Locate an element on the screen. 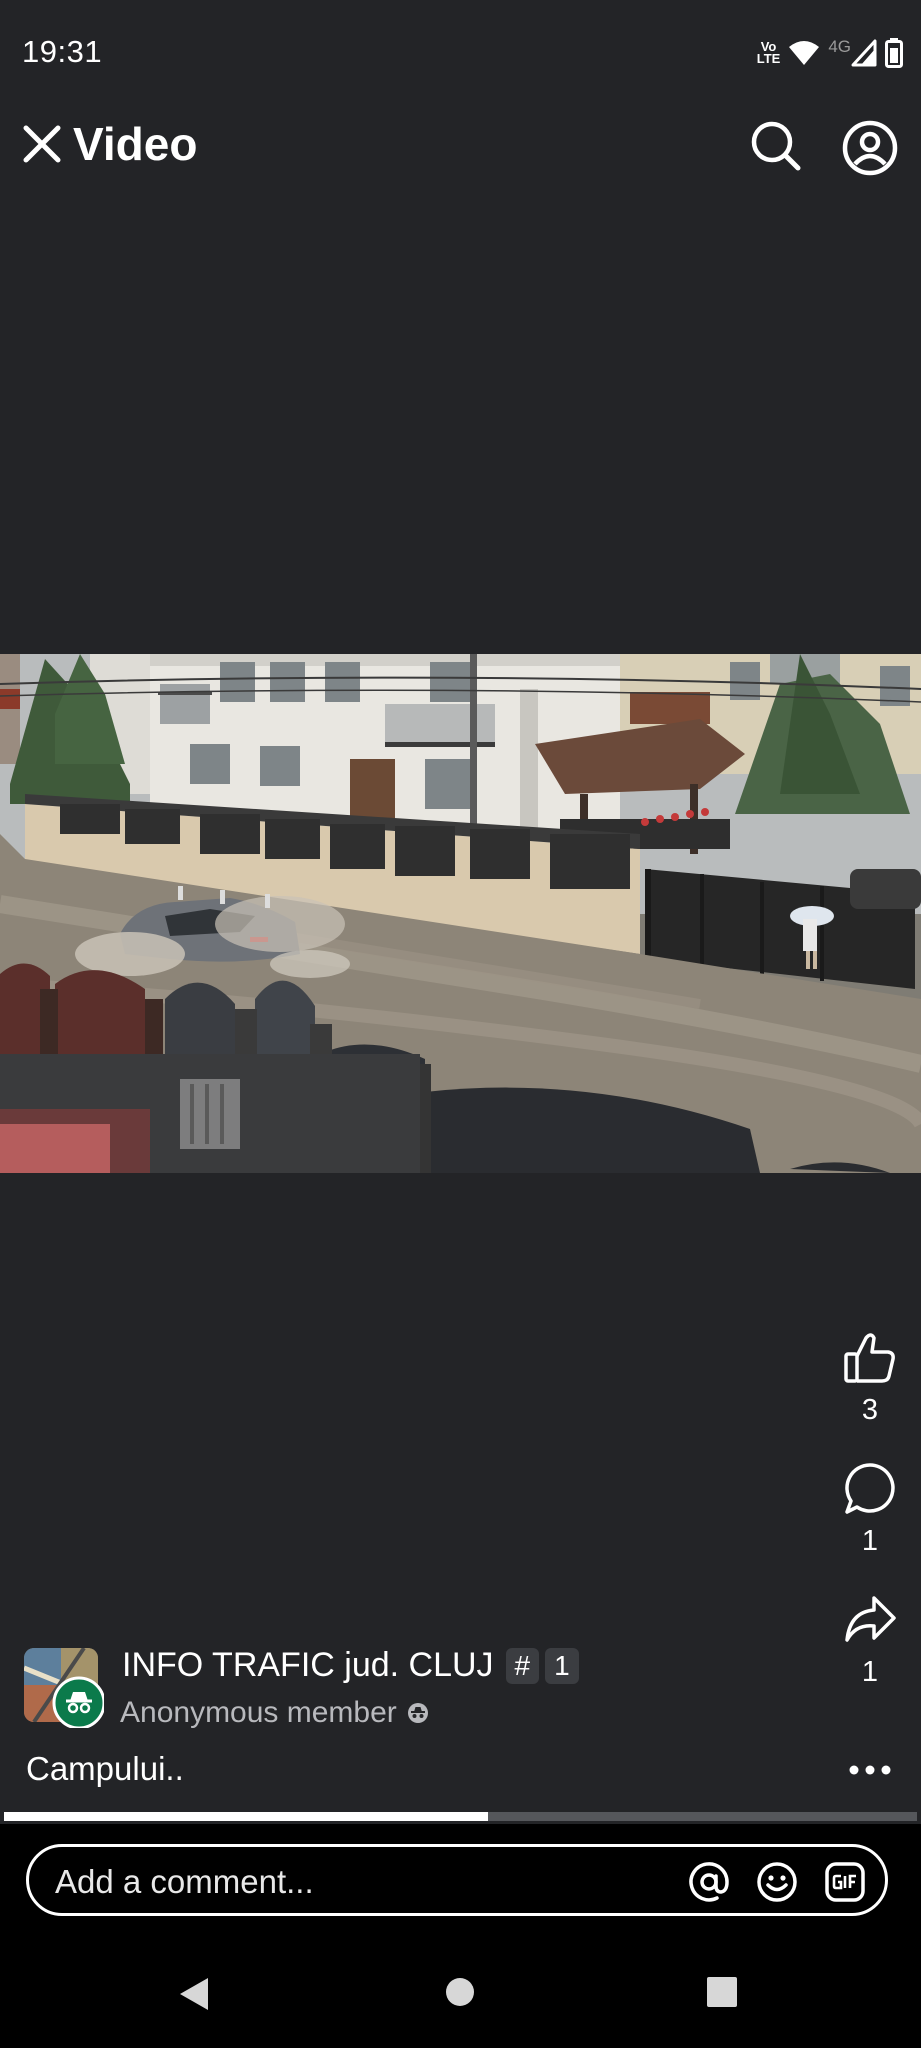 Image resolution: width=921 pixels, height=2048 pixels. group-name-label: INFO TRAFIC jud. CLUJ is located at coordinates (308, 1665).